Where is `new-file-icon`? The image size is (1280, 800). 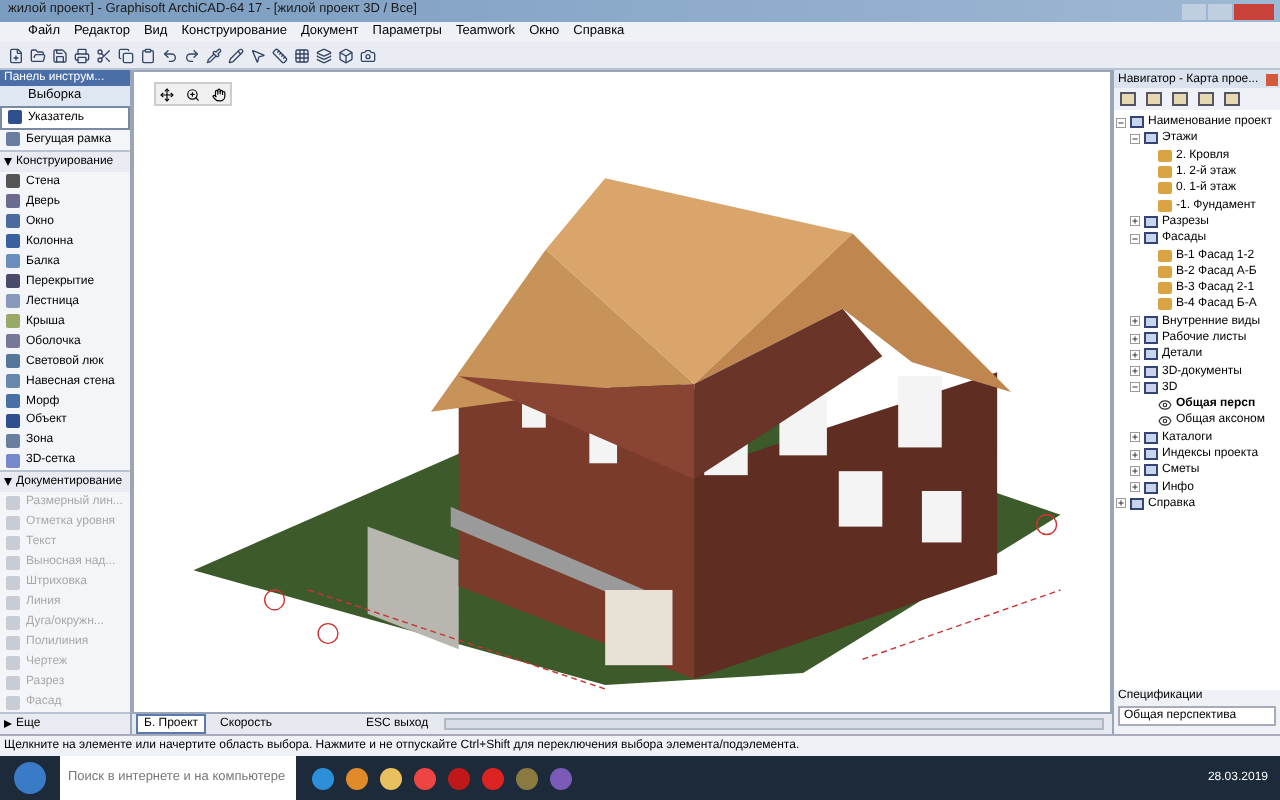
new-file-icon is located at coordinates (16, 55).